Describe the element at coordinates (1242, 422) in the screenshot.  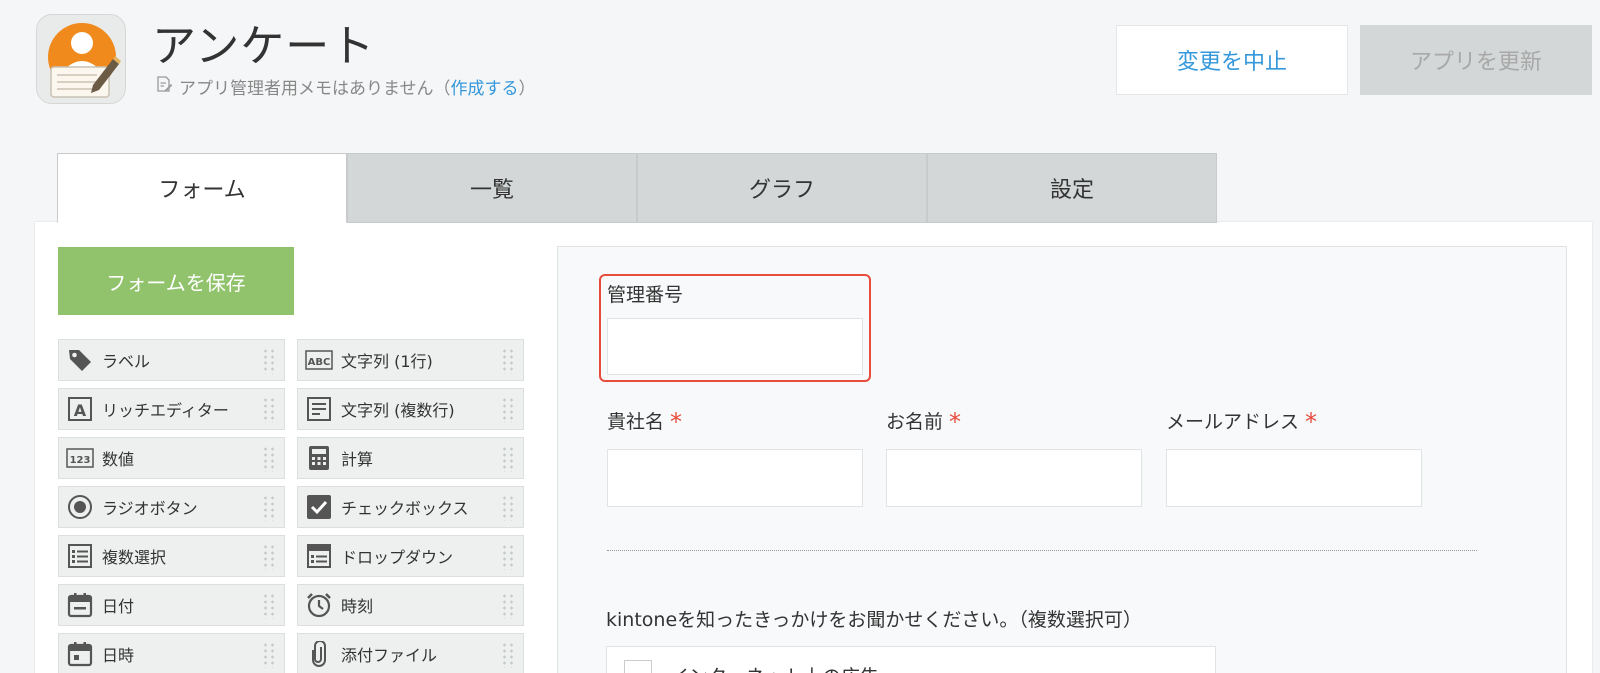
I see `field-label-email: メールアドレス *` at that location.